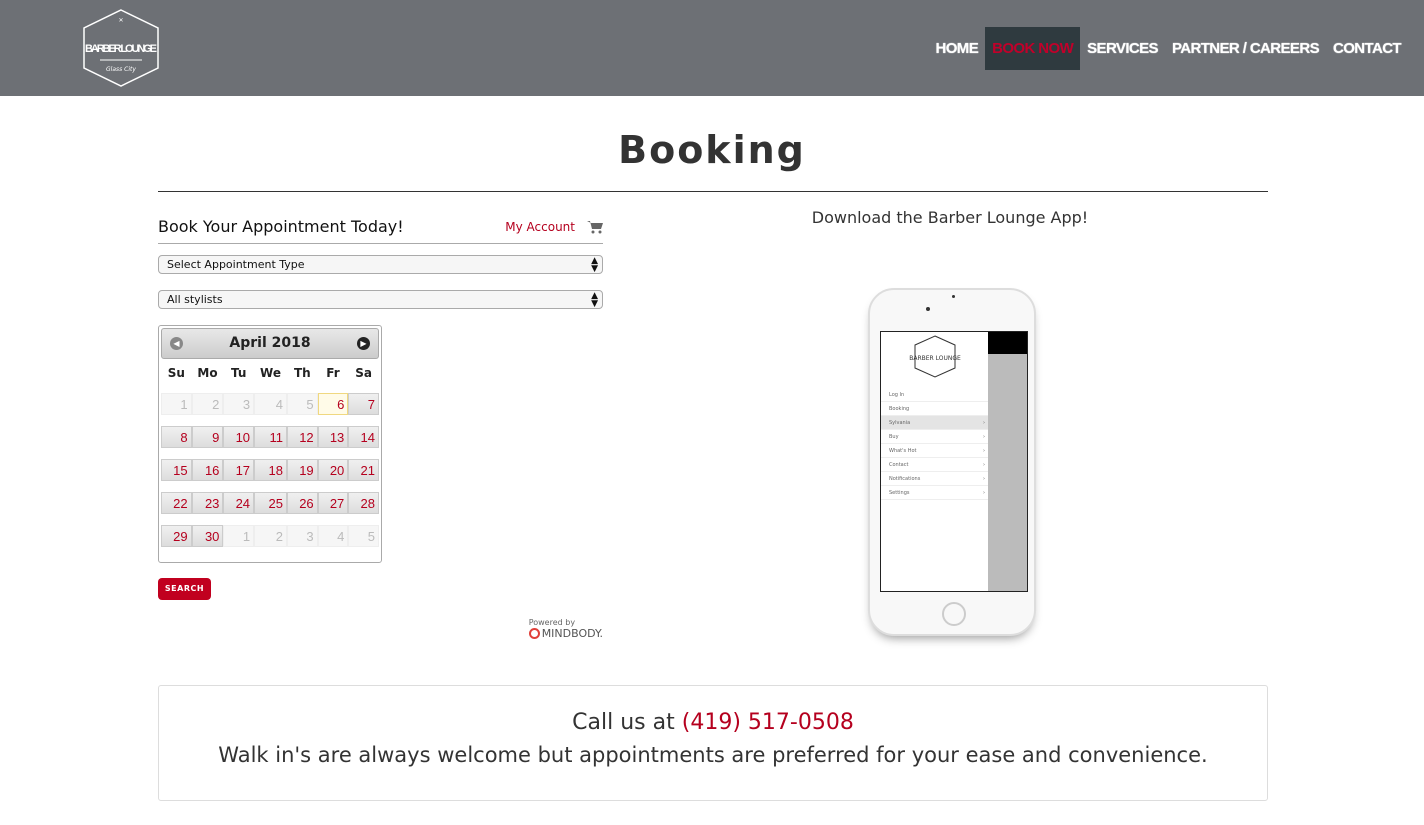 This screenshot has height=825, width=1424. Describe the element at coordinates (1367, 48) in the screenshot. I see `nav-contact: CONTACT` at that location.